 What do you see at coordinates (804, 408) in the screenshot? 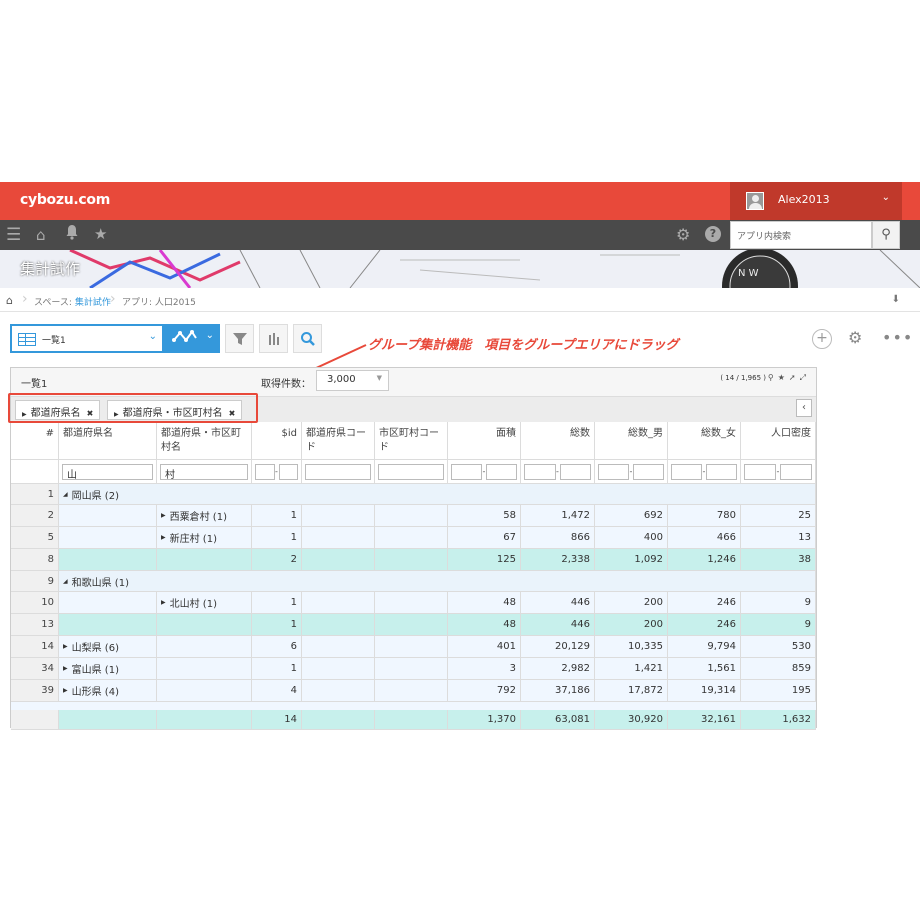
I see `collapse-panel-button: ‹` at bounding box center [804, 408].